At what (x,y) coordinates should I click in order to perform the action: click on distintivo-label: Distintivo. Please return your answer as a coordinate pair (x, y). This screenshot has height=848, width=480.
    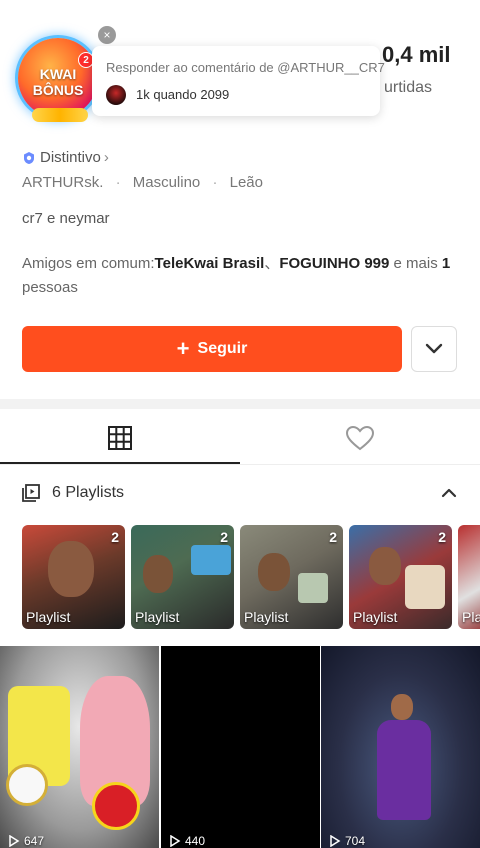
    Looking at the image, I should click on (70, 157).